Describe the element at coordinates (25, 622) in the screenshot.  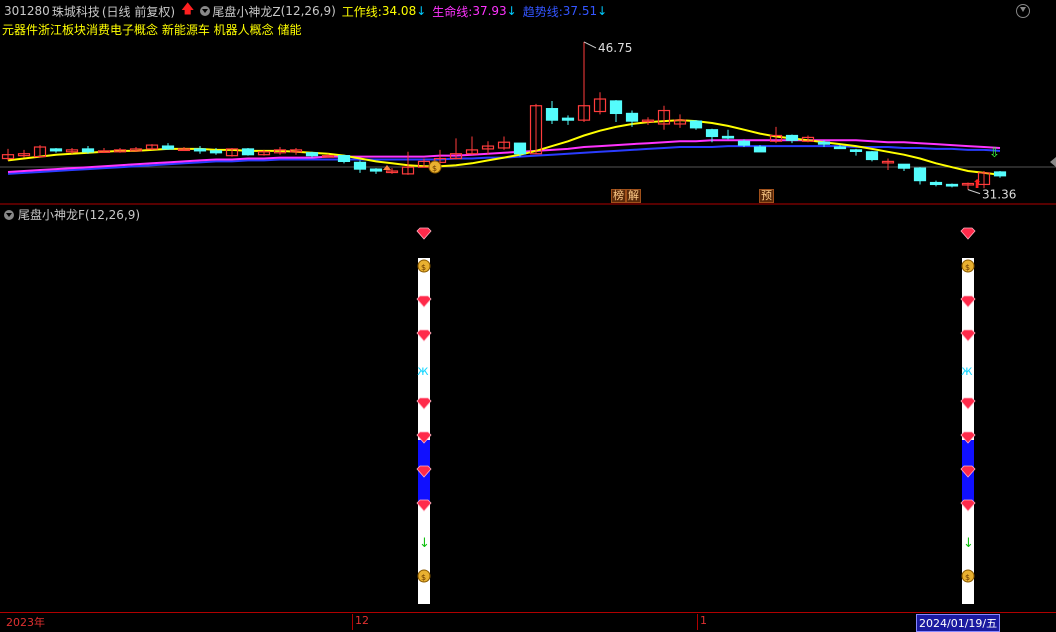
I see `x-label-2023: 2023年` at that location.